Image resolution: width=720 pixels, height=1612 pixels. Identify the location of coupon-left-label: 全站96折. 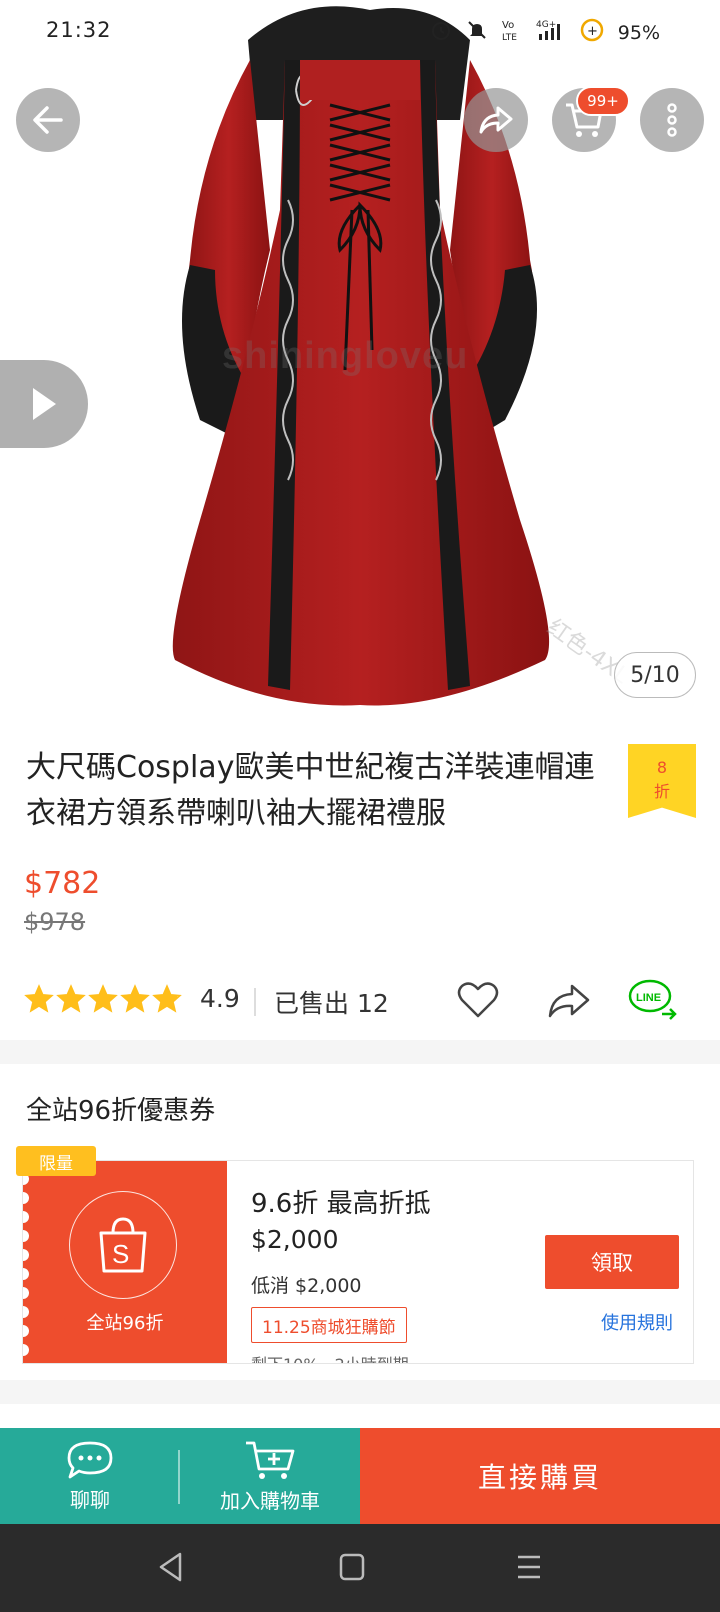
(125, 1323).